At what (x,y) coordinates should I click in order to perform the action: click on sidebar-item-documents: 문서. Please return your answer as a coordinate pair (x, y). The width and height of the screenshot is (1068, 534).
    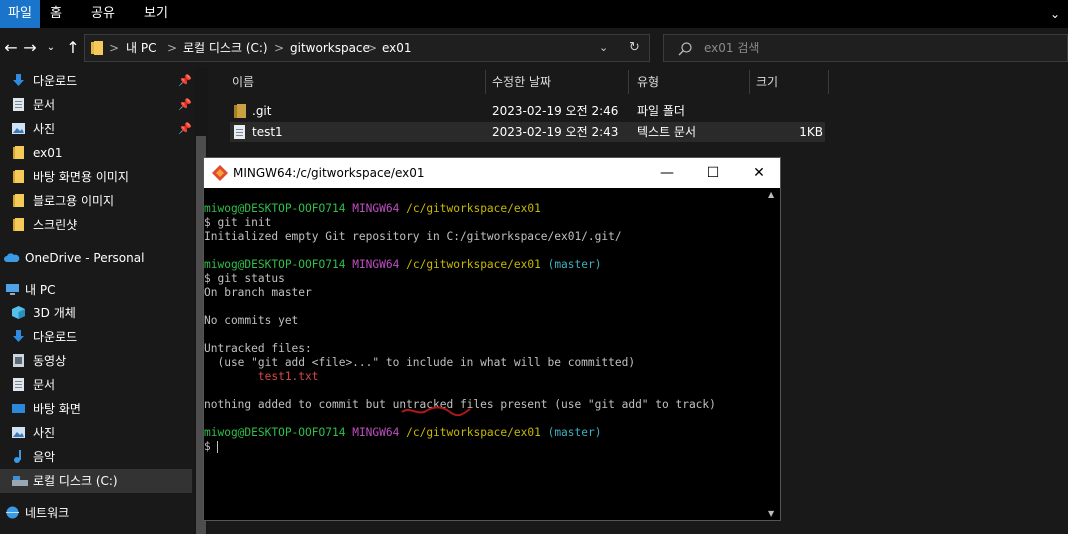
    Looking at the image, I should click on (96, 385).